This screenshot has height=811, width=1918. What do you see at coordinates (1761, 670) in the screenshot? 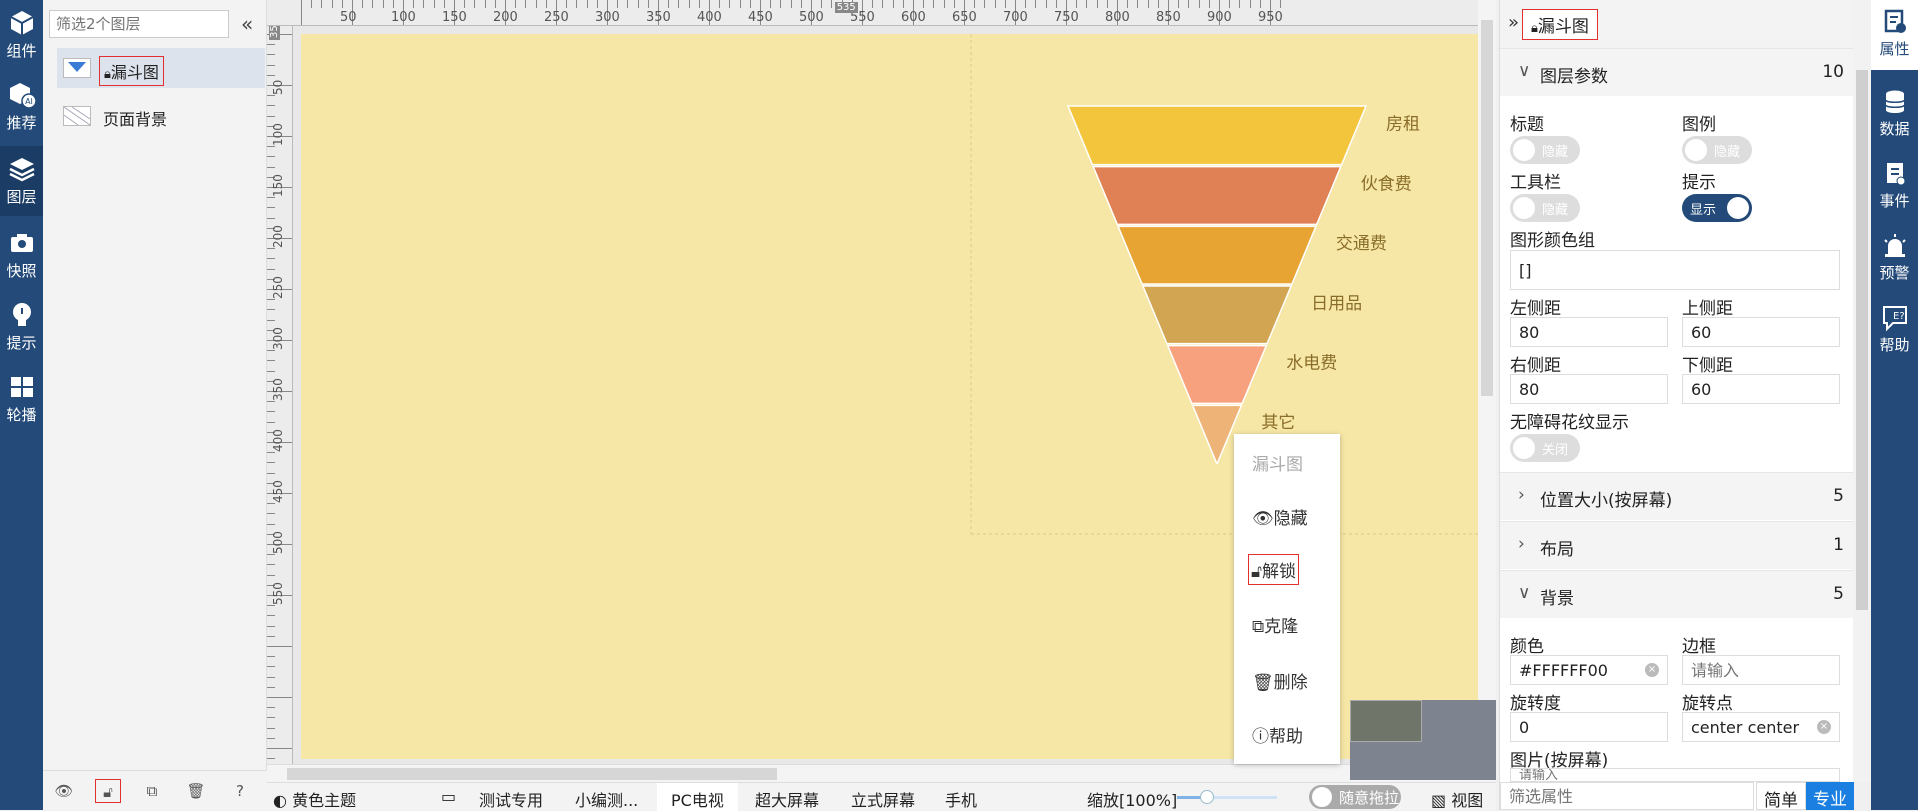
I see `border-input` at bounding box center [1761, 670].